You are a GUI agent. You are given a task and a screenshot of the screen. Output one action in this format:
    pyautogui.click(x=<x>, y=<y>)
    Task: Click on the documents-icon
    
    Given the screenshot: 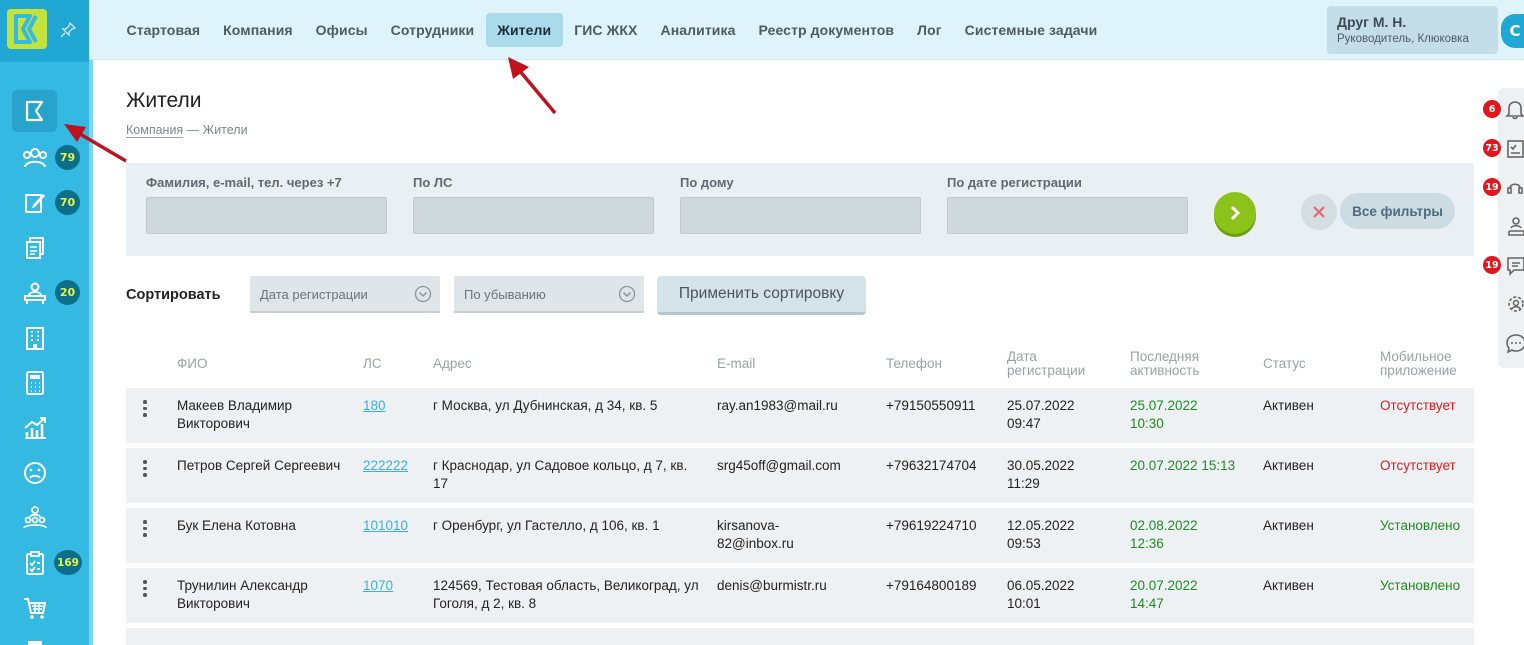 What is the action you would take?
    pyautogui.click(x=34, y=248)
    